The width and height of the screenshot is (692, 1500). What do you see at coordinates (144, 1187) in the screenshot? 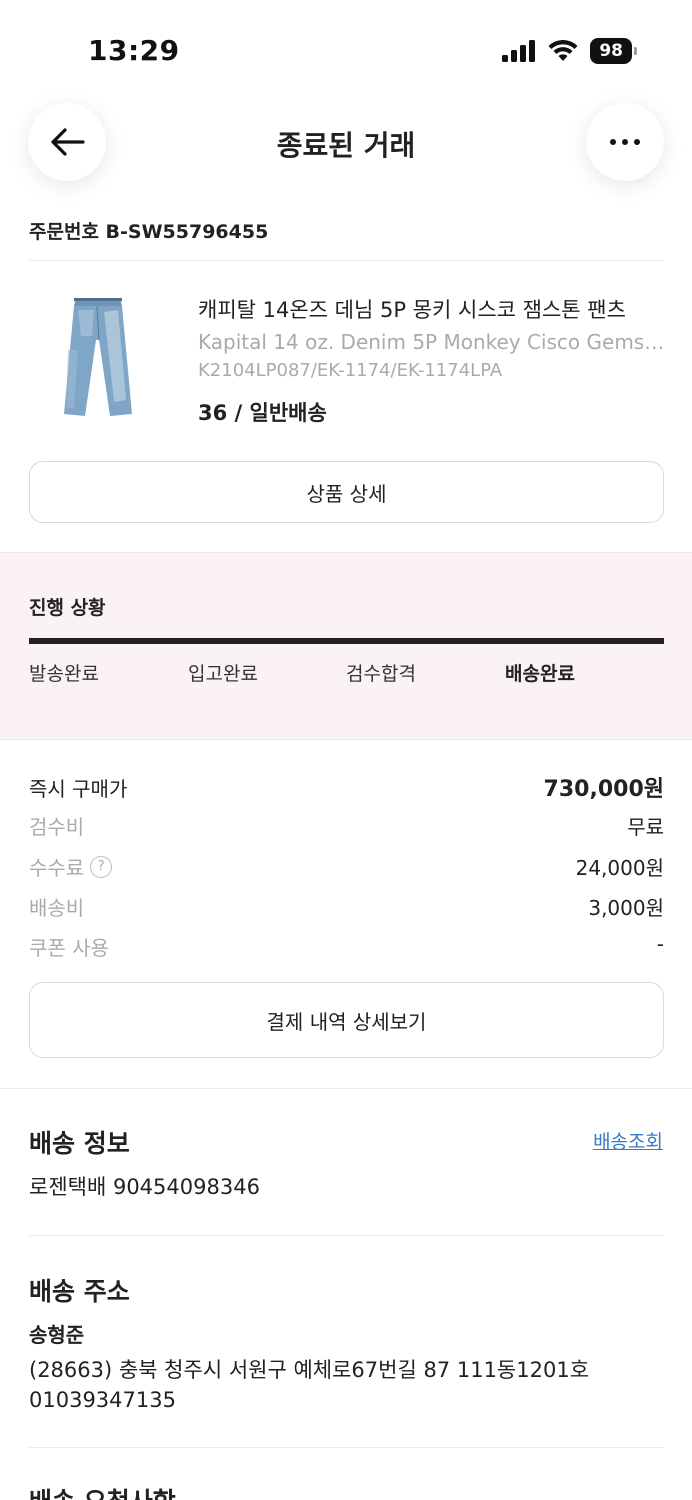
I see `shipping-carrier-tracking: 로젠택배 90454098346` at bounding box center [144, 1187].